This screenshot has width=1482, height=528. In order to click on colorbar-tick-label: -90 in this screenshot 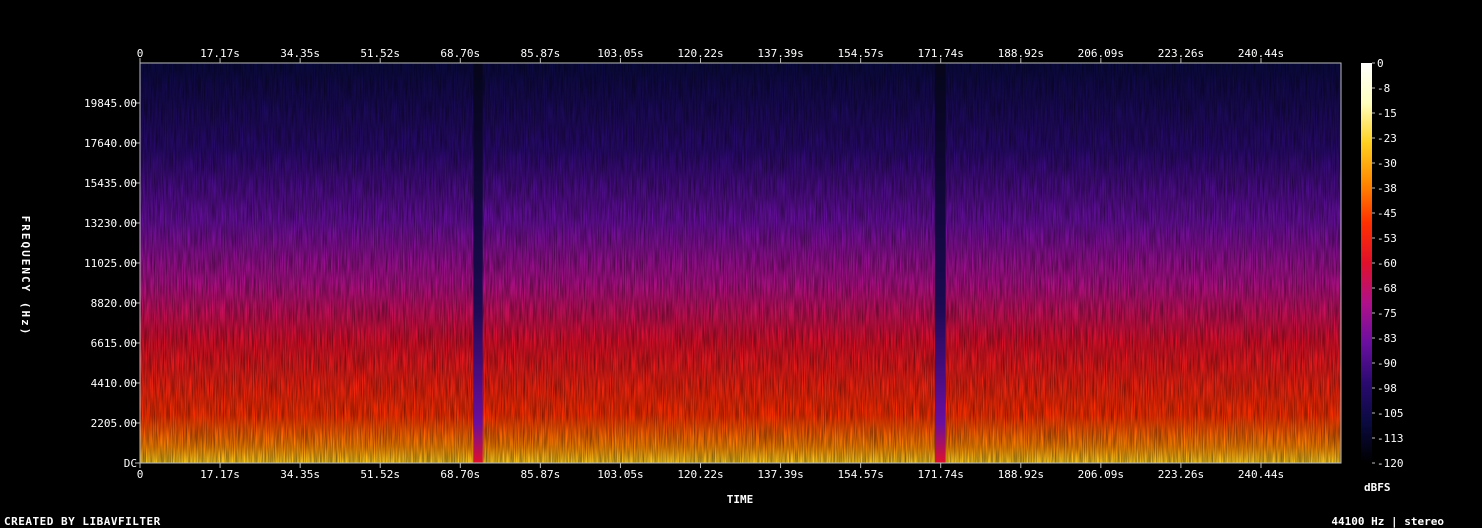, I will do `click(1387, 363)`.